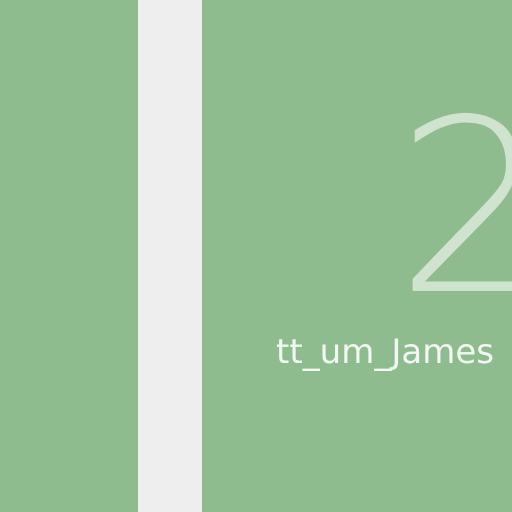 This screenshot has width=512, height=512. Describe the element at coordinates (170, 256) in the screenshot. I see `divider-strip` at that location.